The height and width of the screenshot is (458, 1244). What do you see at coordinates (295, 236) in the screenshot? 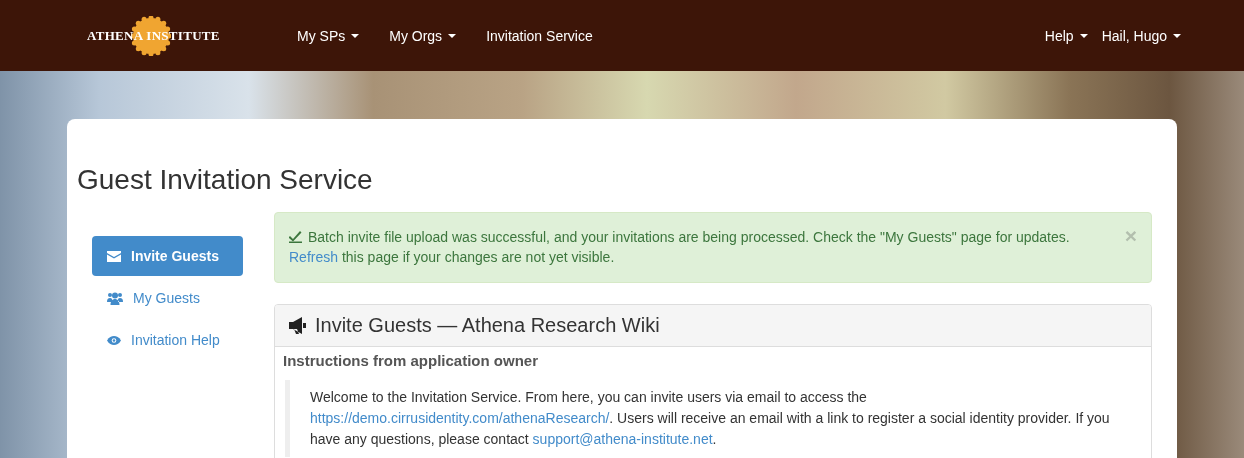
I see `checkmark-icon` at bounding box center [295, 236].